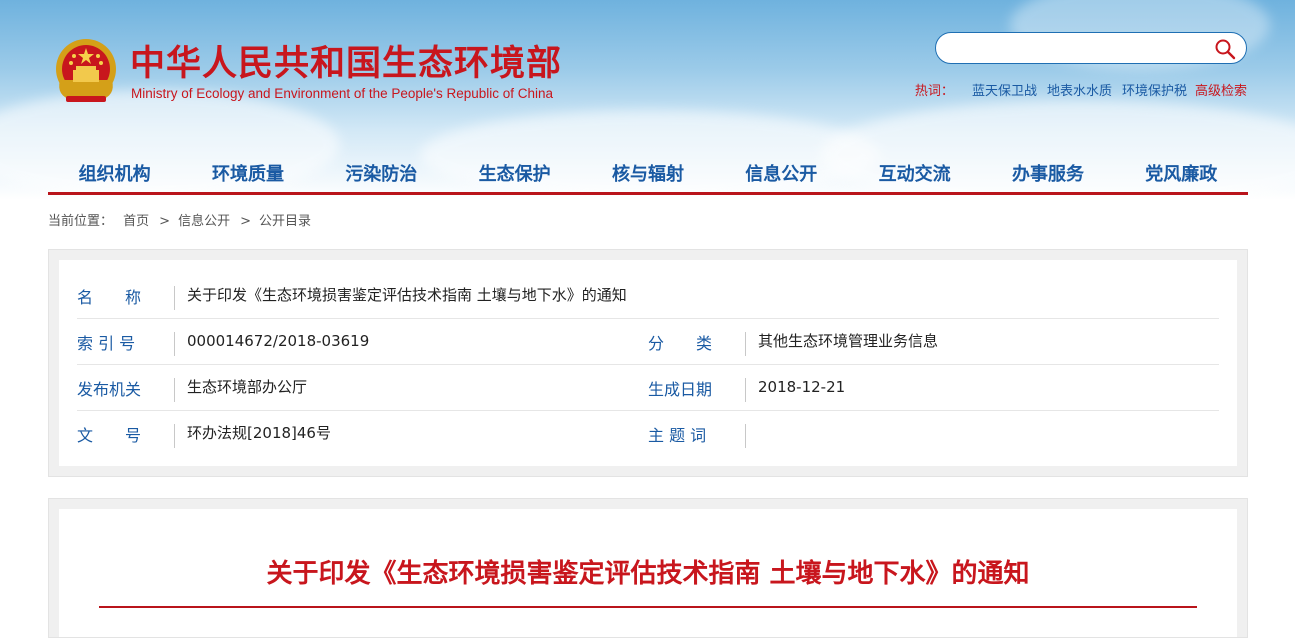  What do you see at coordinates (109, 435) in the screenshot?
I see `docno-label: 文 号` at bounding box center [109, 435].